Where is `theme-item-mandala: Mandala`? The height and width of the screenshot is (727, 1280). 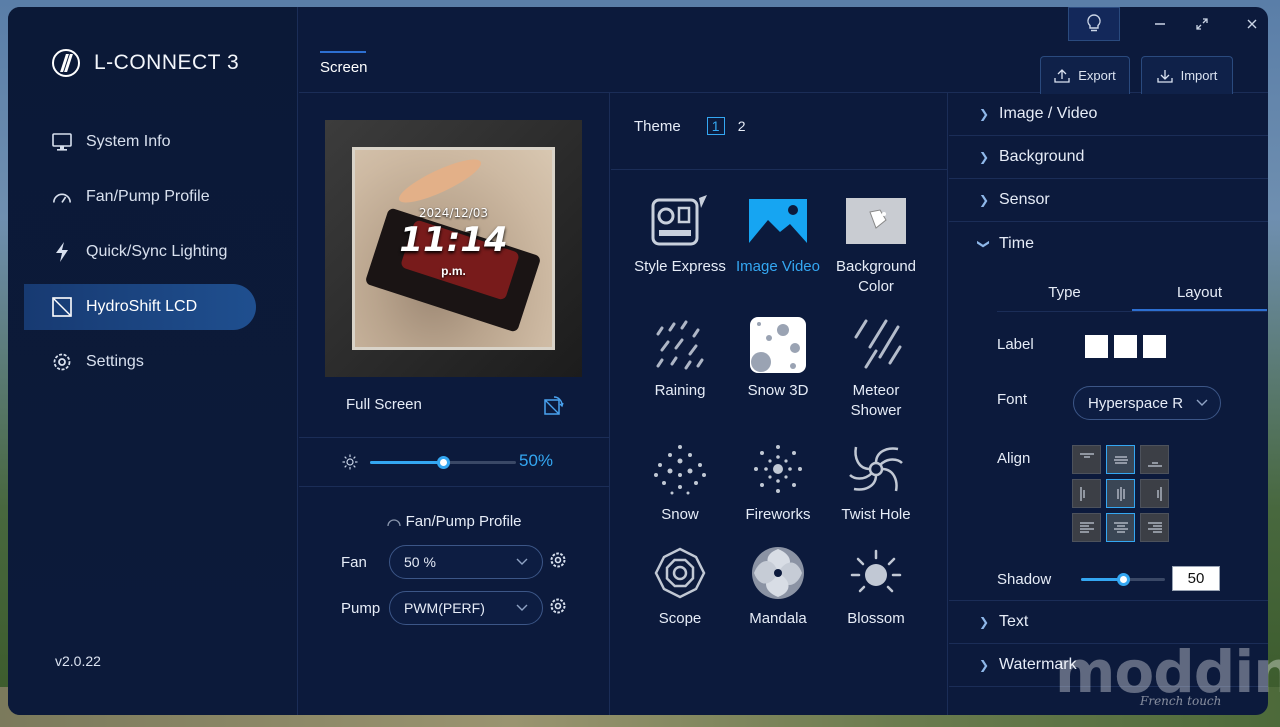
theme-item-mandala: Mandala is located at coordinates (778, 587).